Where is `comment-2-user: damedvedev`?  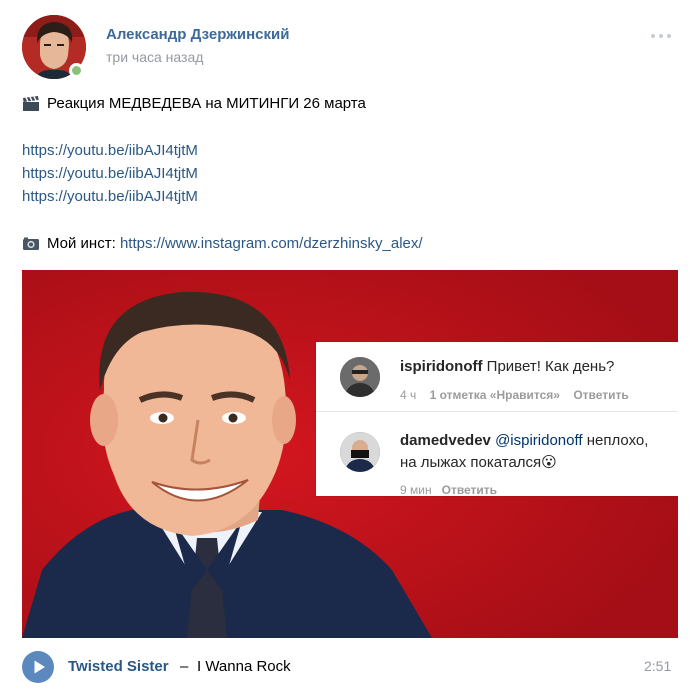
comment-2-user: damedvedev is located at coordinates (445, 440).